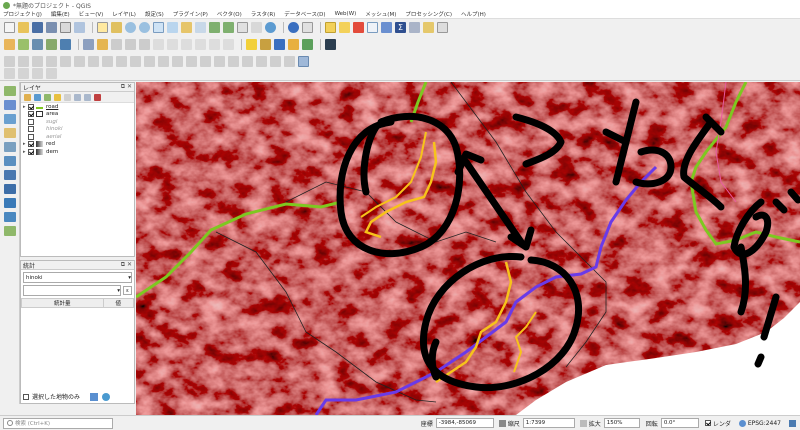 This screenshot has width=800, height=430. What do you see at coordinates (23, 27) in the screenshot?
I see `open-project-icon` at bounding box center [23, 27].